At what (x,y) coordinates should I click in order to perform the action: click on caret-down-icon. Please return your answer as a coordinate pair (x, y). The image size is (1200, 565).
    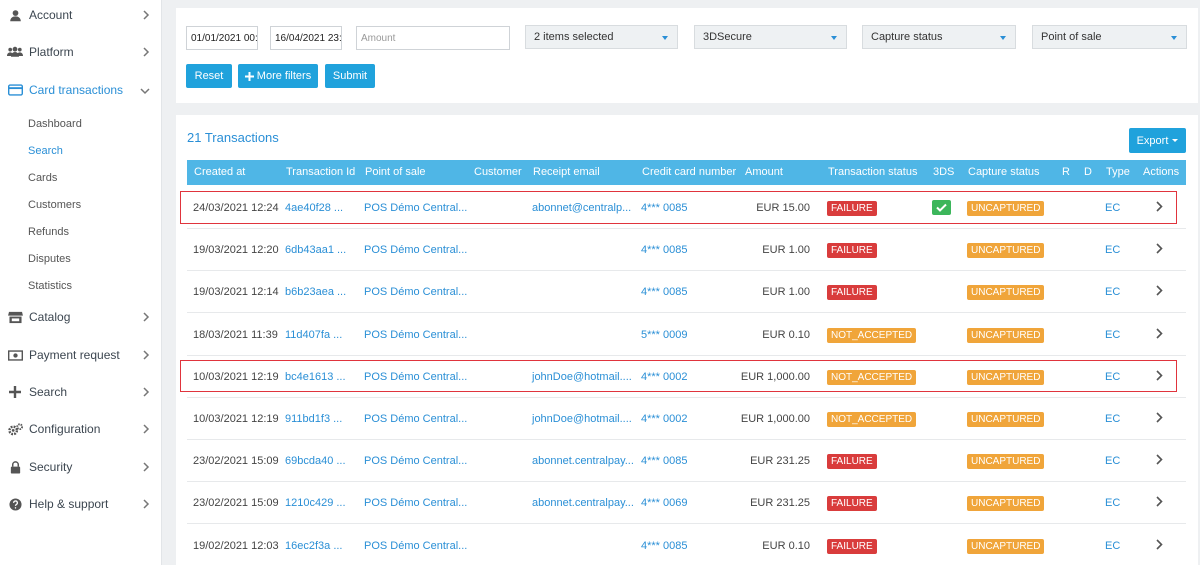
    Looking at the image, I should click on (834, 38).